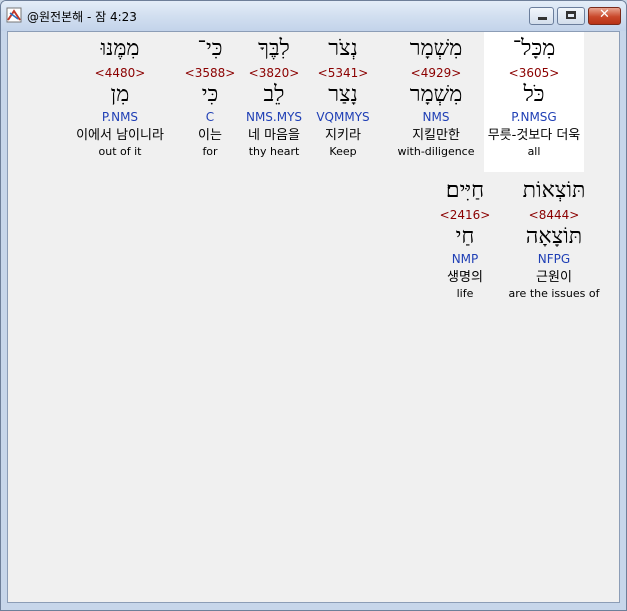 The height and width of the screenshot is (611, 627). Describe the element at coordinates (274, 48) in the screenshot. I see `hebrew-word: לִבֶּךָ` at that location.